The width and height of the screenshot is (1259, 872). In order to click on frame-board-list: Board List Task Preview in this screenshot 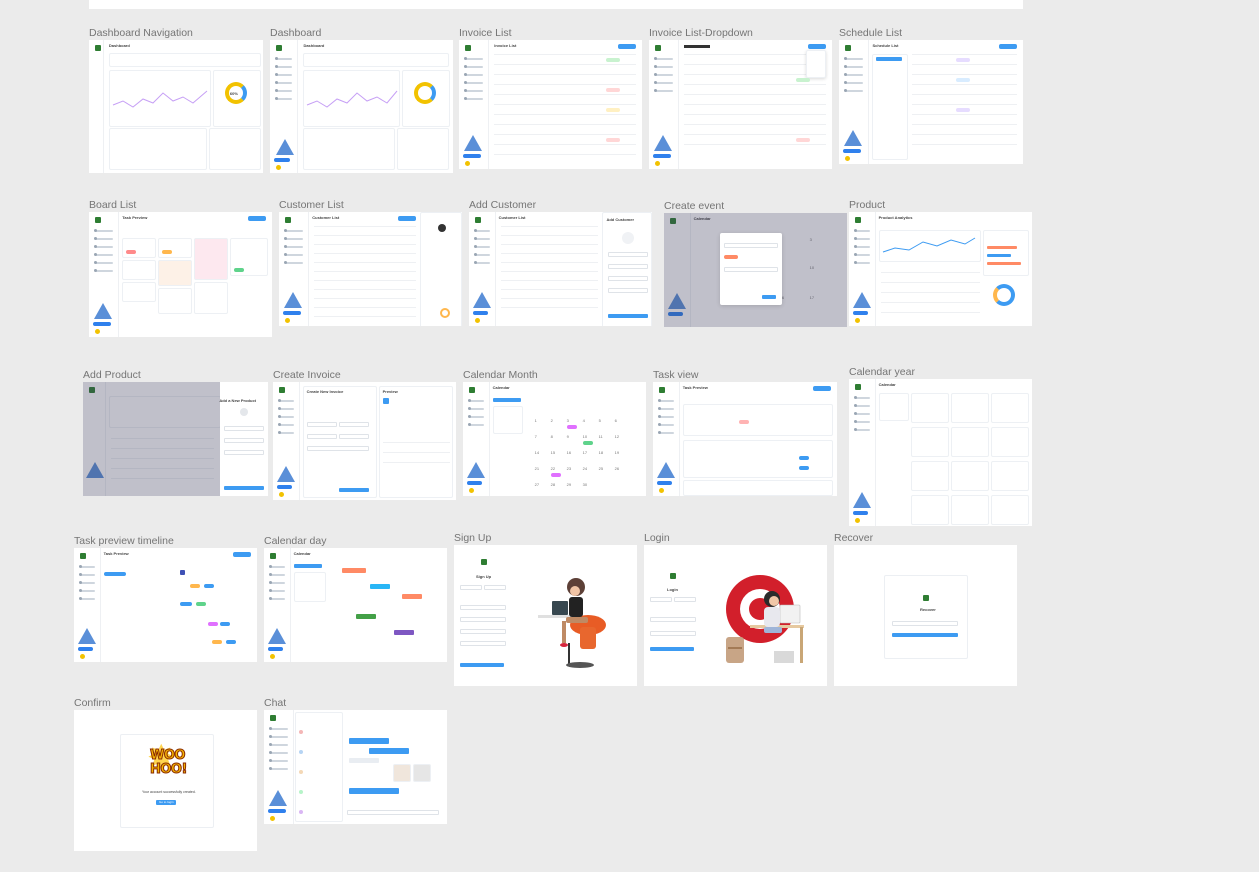, I will do `click(180, 268)`.